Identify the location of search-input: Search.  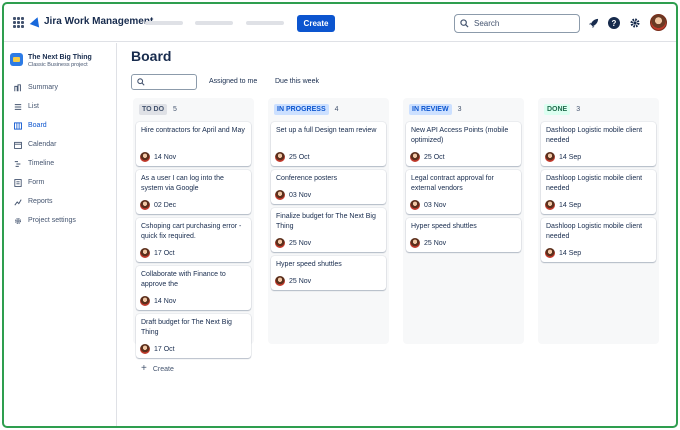
(517, 23).